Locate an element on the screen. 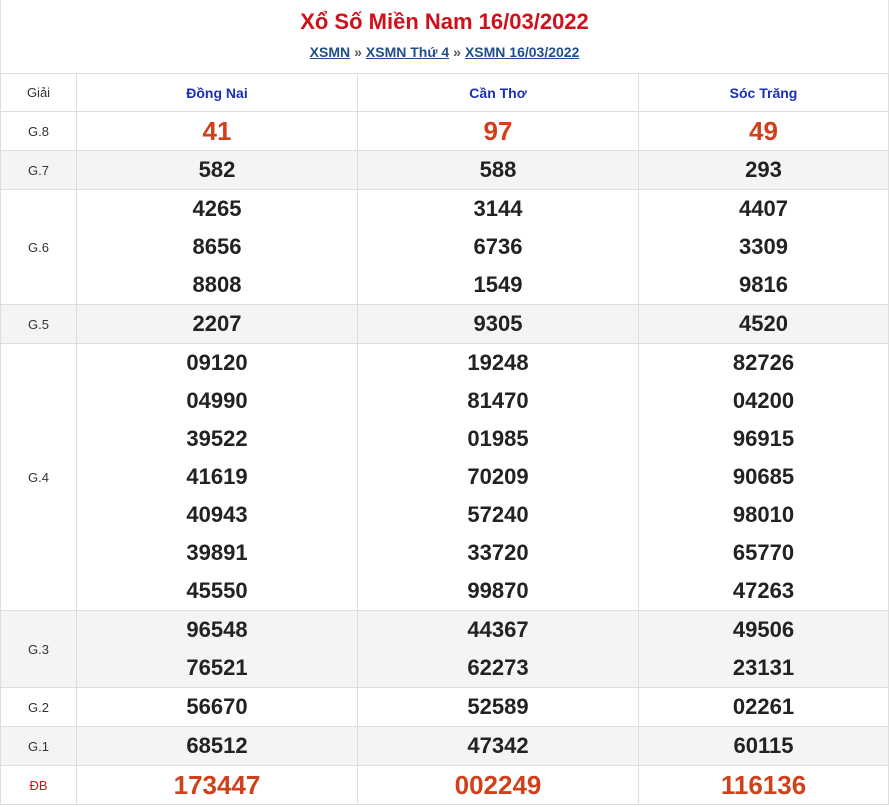 The height and width of the screenshot is (807, 889). result-number: 56670 is located at coordinates (217, 706).